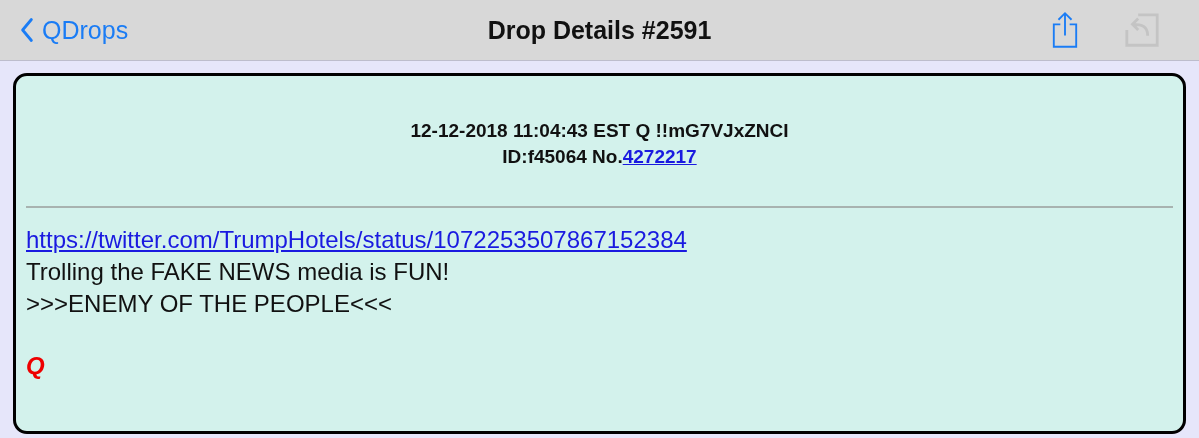  I want to click on share-button, so click(1065, 30).